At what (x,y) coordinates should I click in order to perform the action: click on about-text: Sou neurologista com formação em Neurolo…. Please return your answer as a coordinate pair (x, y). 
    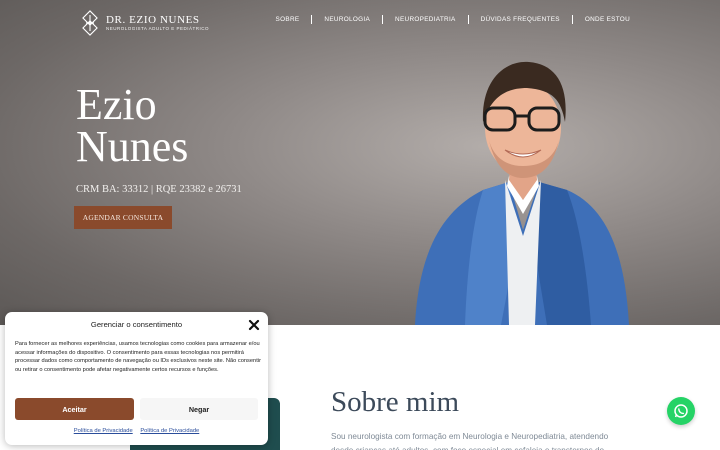
    Looking at the image, I should click on (470, 441).